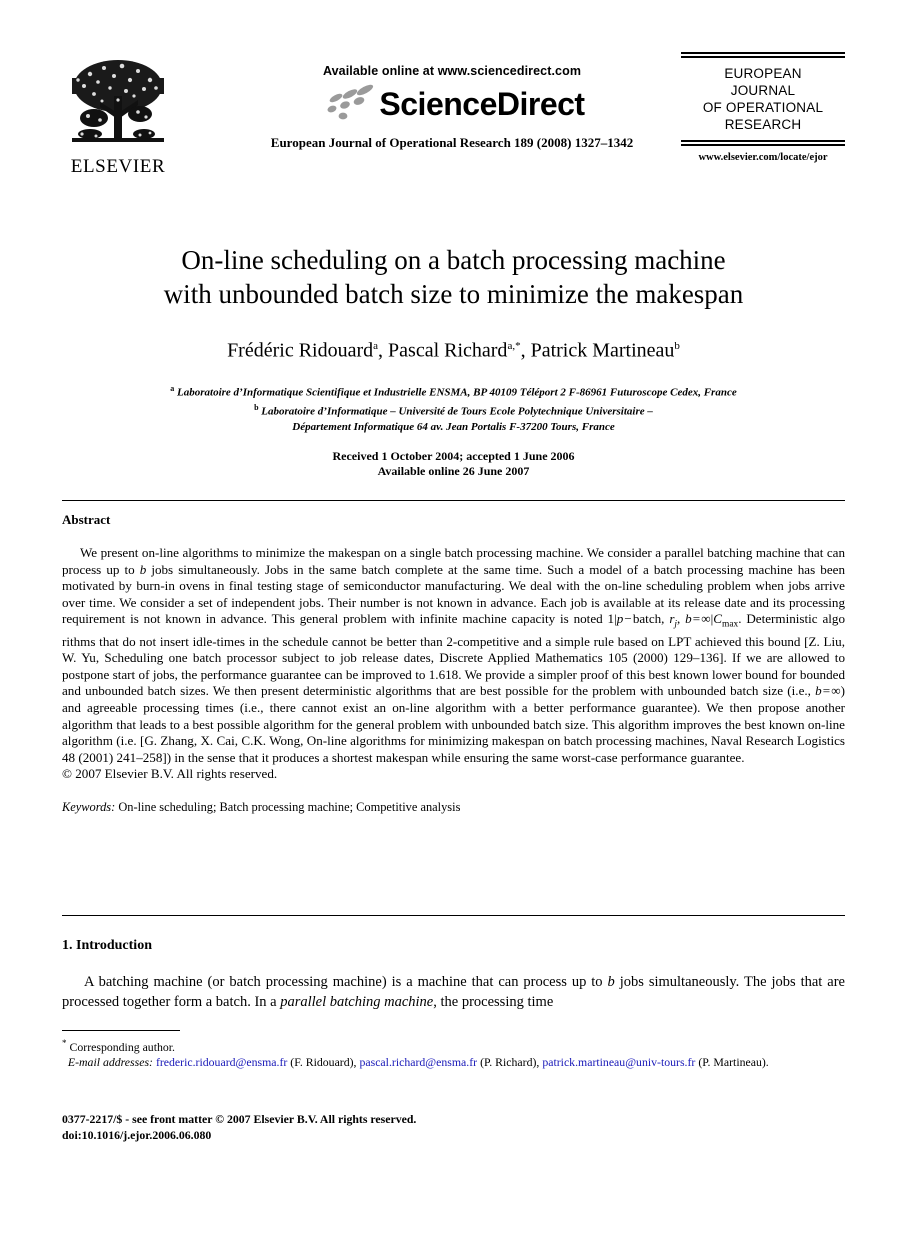 Image resolution: width=907 pixels, height=1238 pixels. I want to click on journal-title-line-3: OF OPERATIONAL, so click(763, 107).